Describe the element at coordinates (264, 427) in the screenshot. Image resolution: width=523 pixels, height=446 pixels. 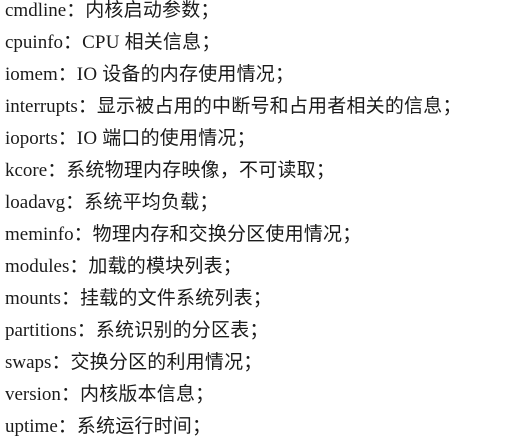
I see `list-item-uptime: uptime：系统运行时间；` at that location.